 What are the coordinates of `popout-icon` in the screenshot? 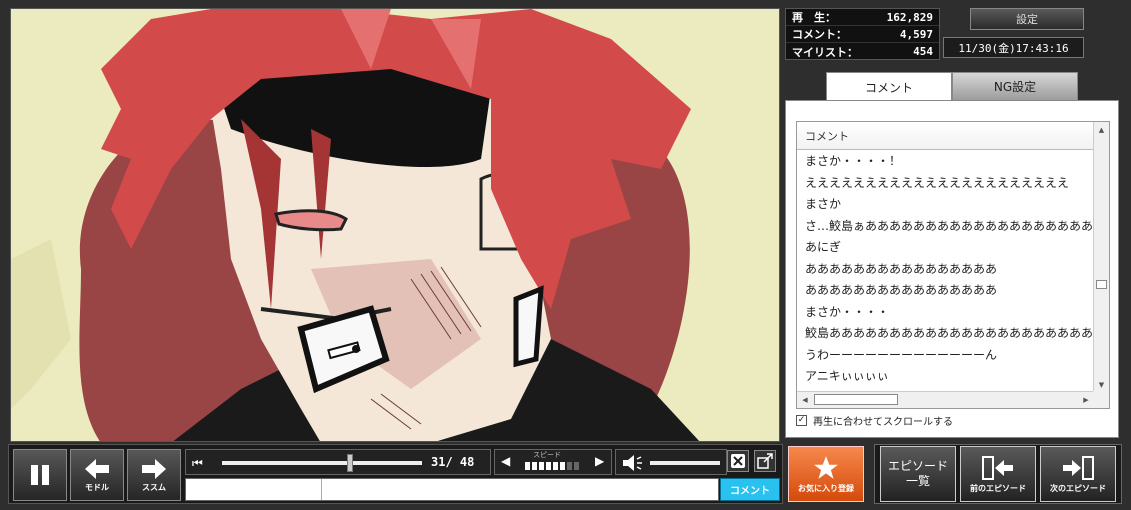 It's located at (765, 461).